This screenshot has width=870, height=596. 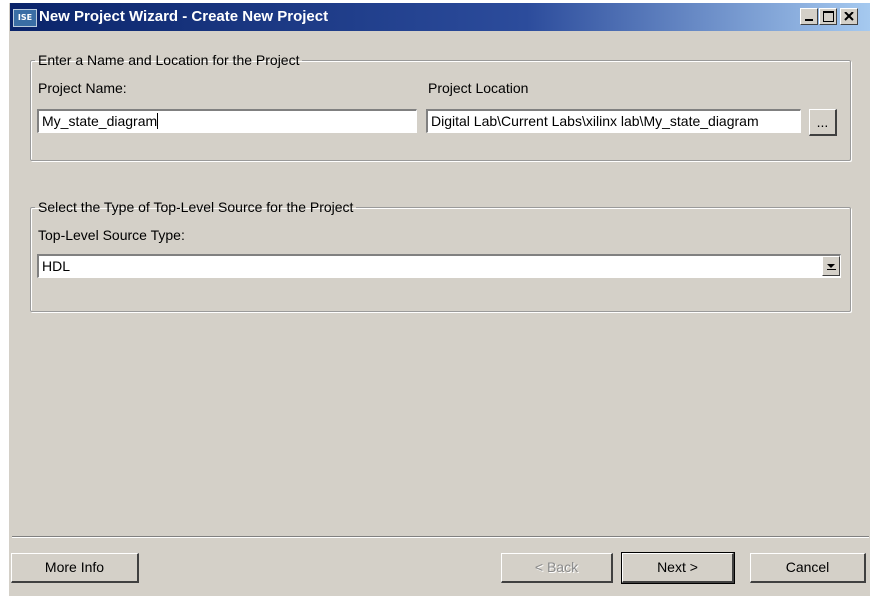 What do you see at coordinates (439, 266) in the screenshot?
I see `source-type-select: HDL` at bounding box center [439, 266].